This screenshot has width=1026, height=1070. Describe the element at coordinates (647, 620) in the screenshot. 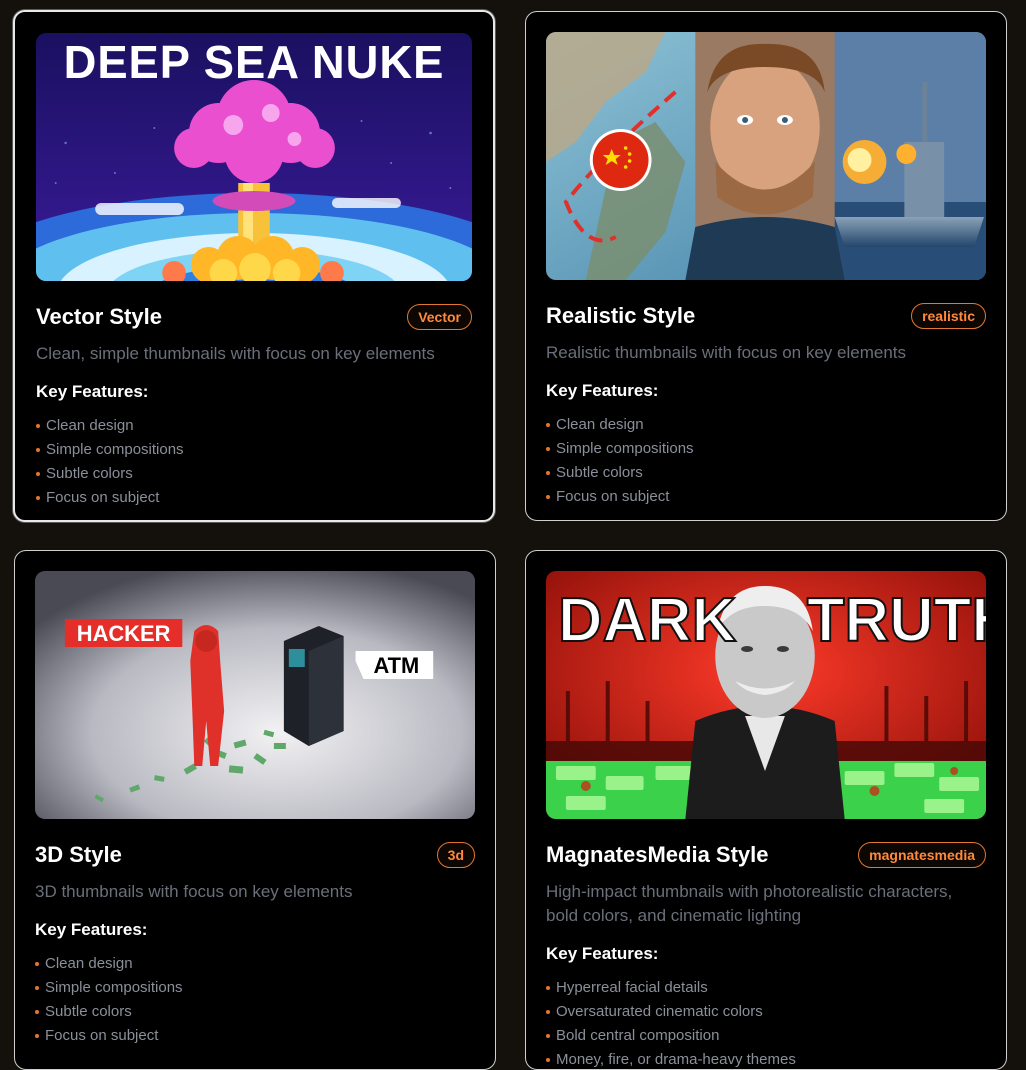

I see `dark-word: DARK` at that location.